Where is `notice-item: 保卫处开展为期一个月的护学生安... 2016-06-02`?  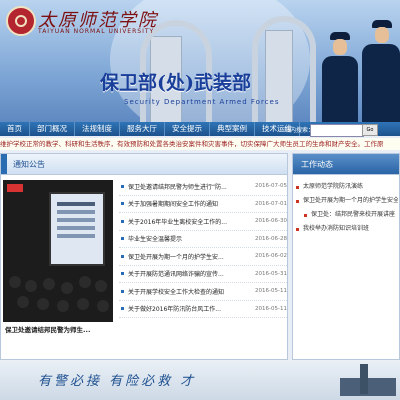
notice-item: 保卫处开展为期一个月的护学生安... 2016-06-02 is located at coordinates (203, 257).